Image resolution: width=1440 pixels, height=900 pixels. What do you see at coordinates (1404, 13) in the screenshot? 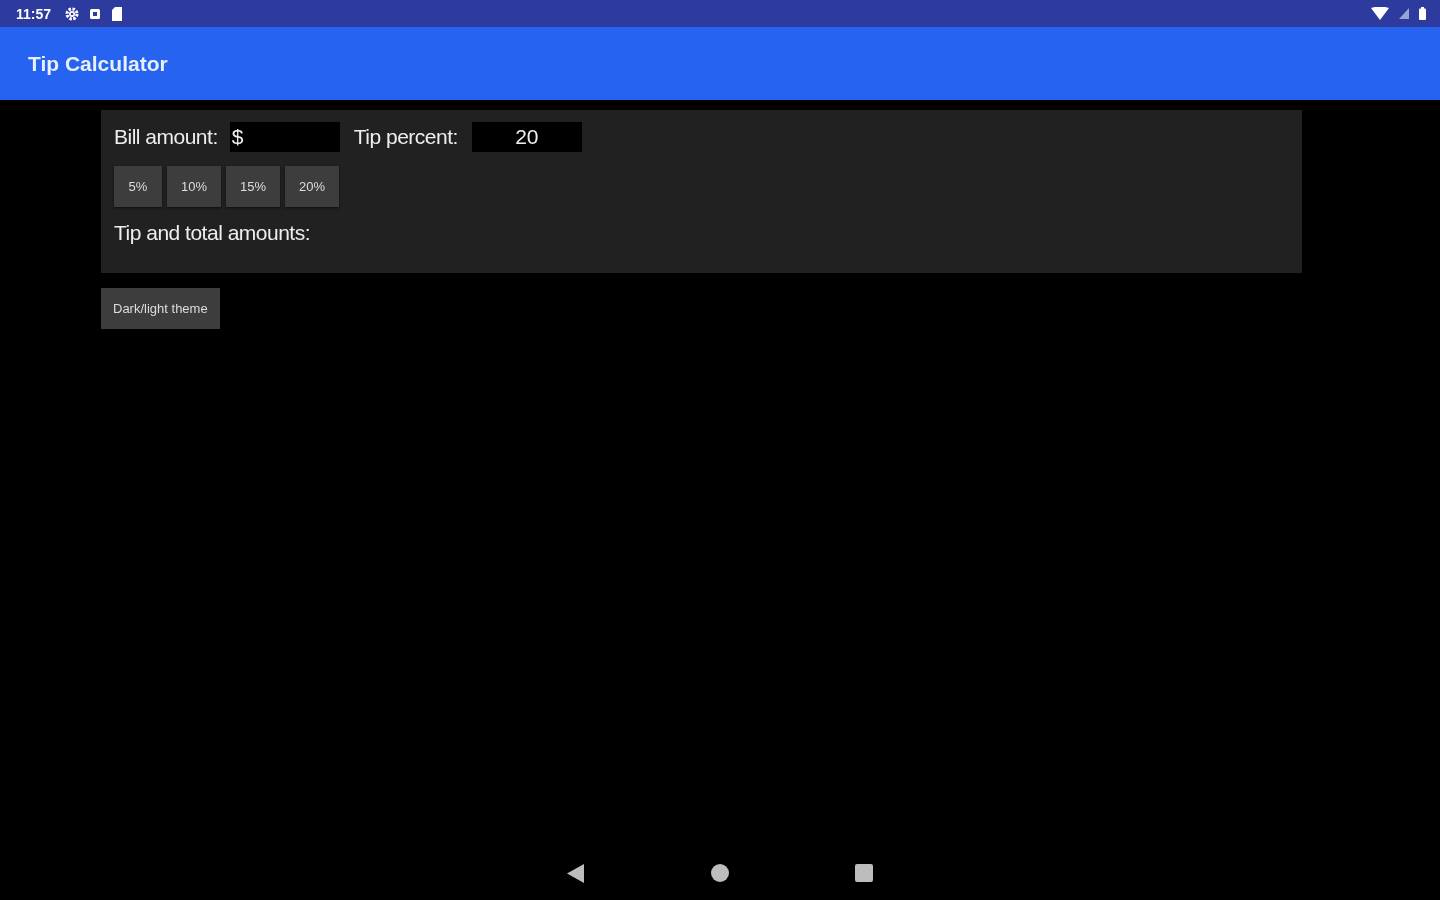
I see `signal-icon` at bounding box center [1404, 13].